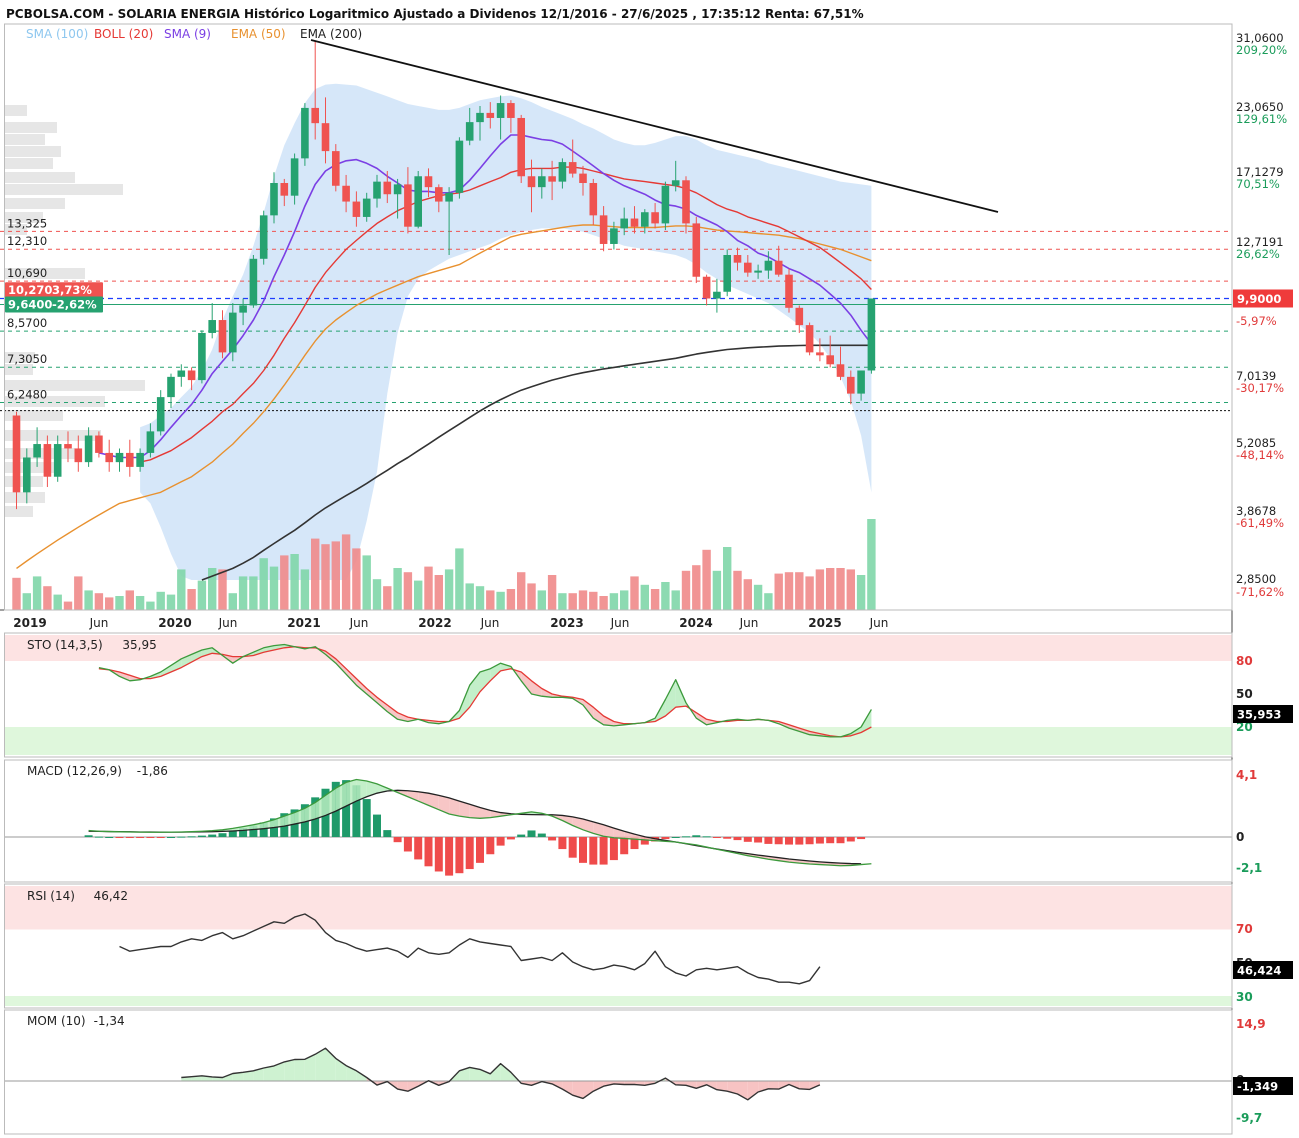 This screenshot has width=1299, height=1138. I want to click on panel-label: MACD (12,26,9), so click(74, 771).